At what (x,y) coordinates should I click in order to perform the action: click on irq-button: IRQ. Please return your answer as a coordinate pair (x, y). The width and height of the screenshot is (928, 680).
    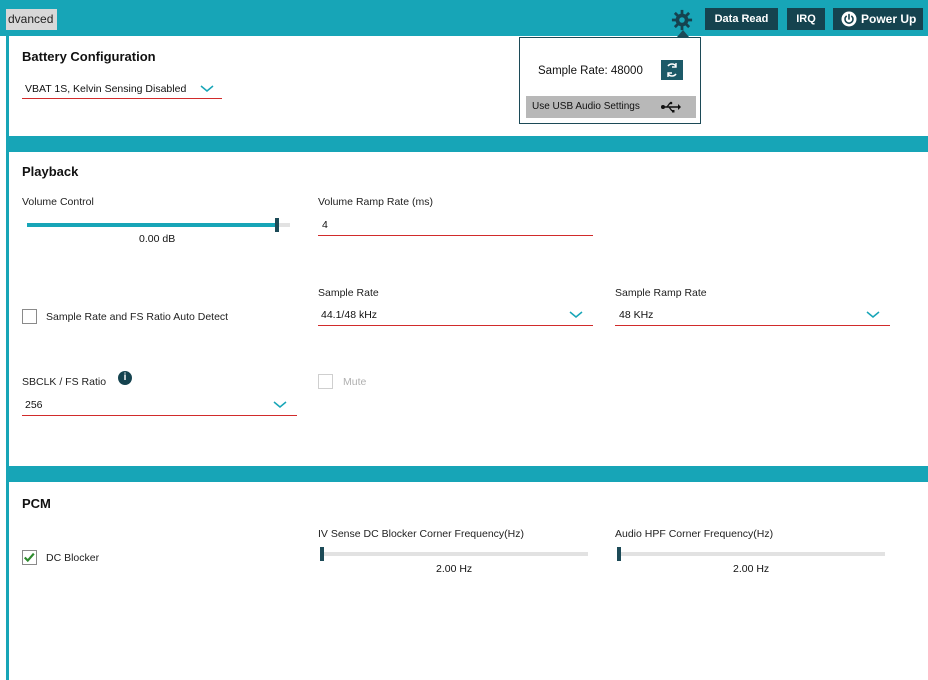
    Looking at the image, I should click on (806, 19).